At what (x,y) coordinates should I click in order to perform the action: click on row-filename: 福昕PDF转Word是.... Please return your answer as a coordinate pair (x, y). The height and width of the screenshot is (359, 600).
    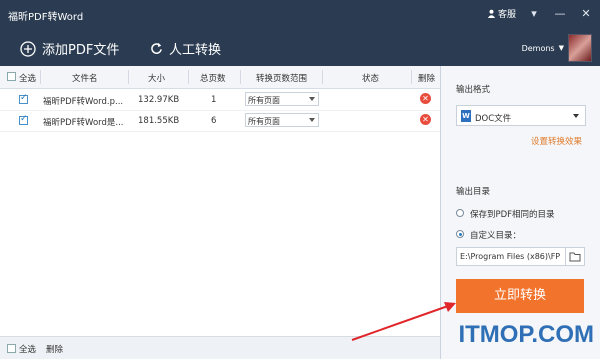
    Looking at the image, I should click on (83, 123).